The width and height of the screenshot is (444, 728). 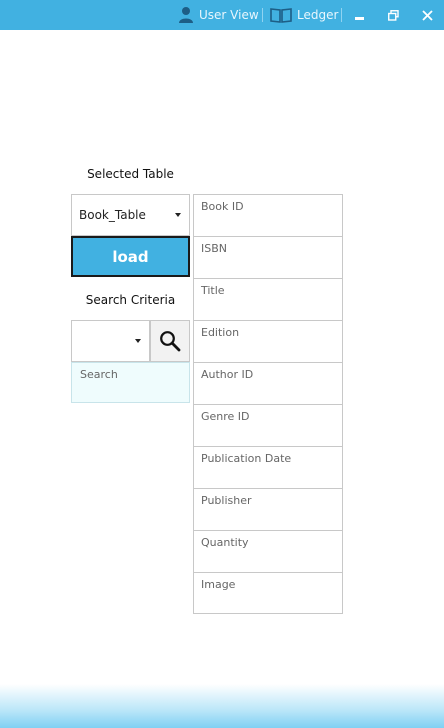 What do you see at coordinates (268, 341) in the screenshot?
I see `field-edition: Edition` at bounding box center [268, 341].